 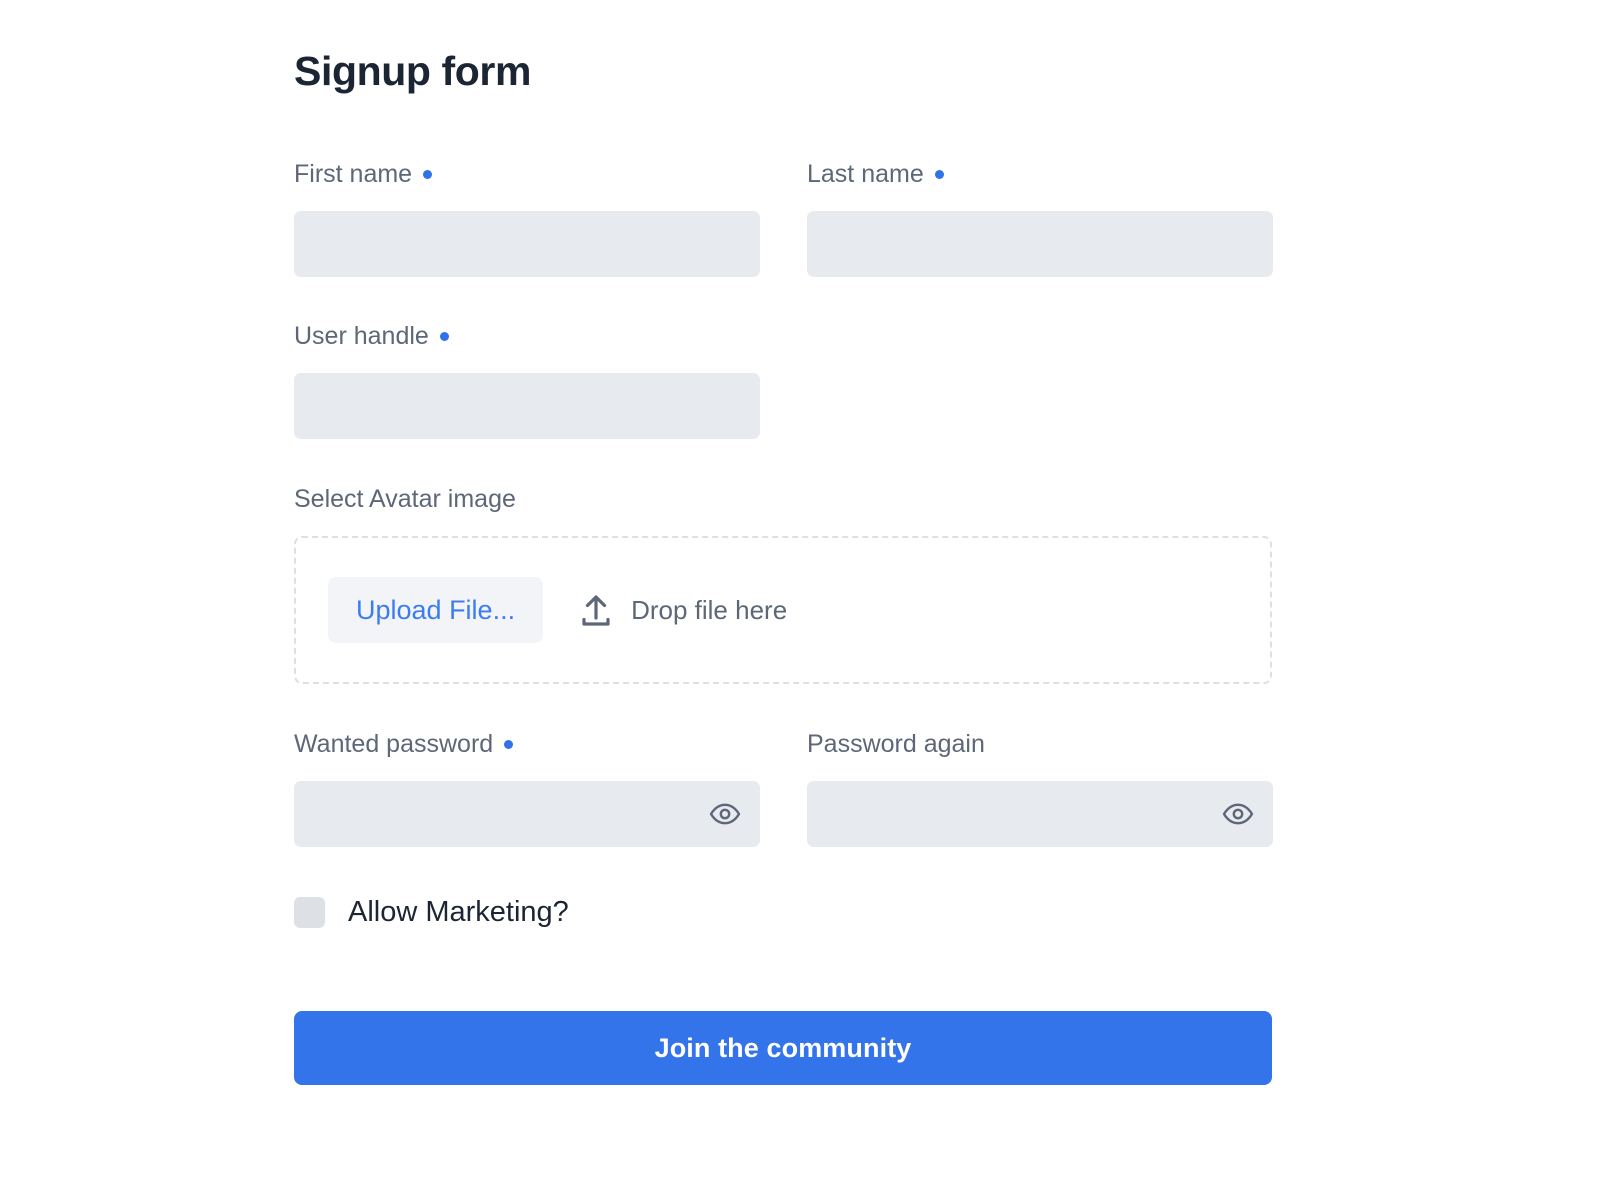 I want to click on page-title: Signup form, so click(x=413, y=71).